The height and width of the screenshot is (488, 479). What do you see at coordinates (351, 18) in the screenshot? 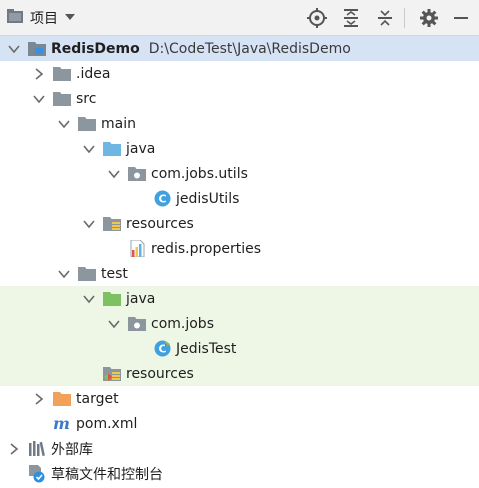
I see `expand-all-icon` at bounding box center [351, 18].